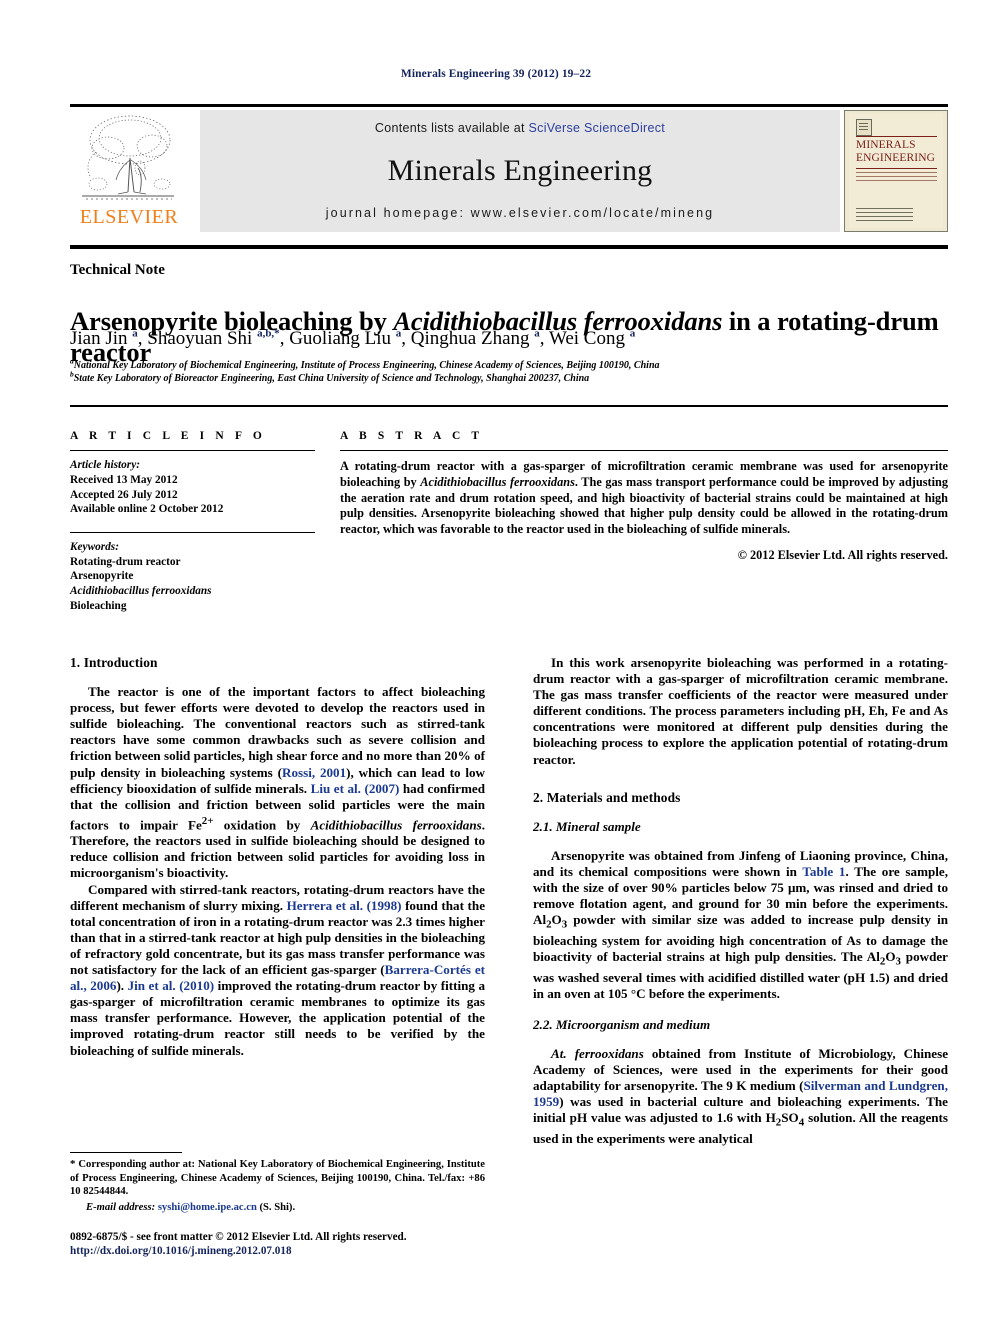  Describe the element at coordinates (147, 509) in the screenshot. I see `available-online-date: Available online 2 October 2012` at that location.